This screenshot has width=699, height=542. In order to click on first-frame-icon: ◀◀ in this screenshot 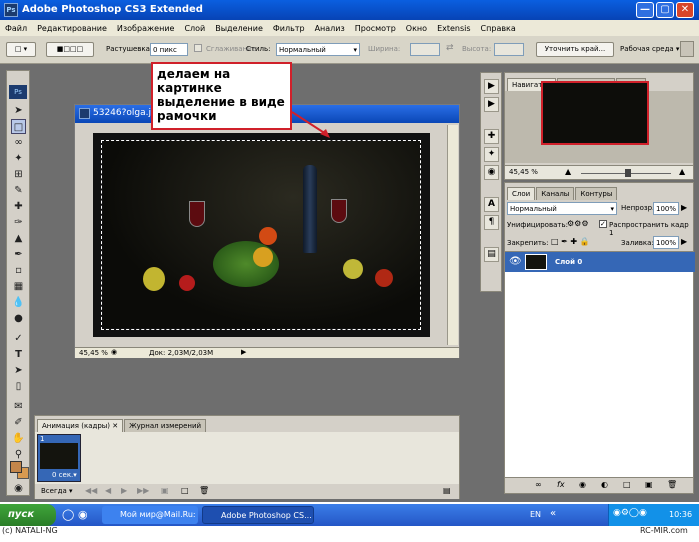, I will do `click(91, 490)`.